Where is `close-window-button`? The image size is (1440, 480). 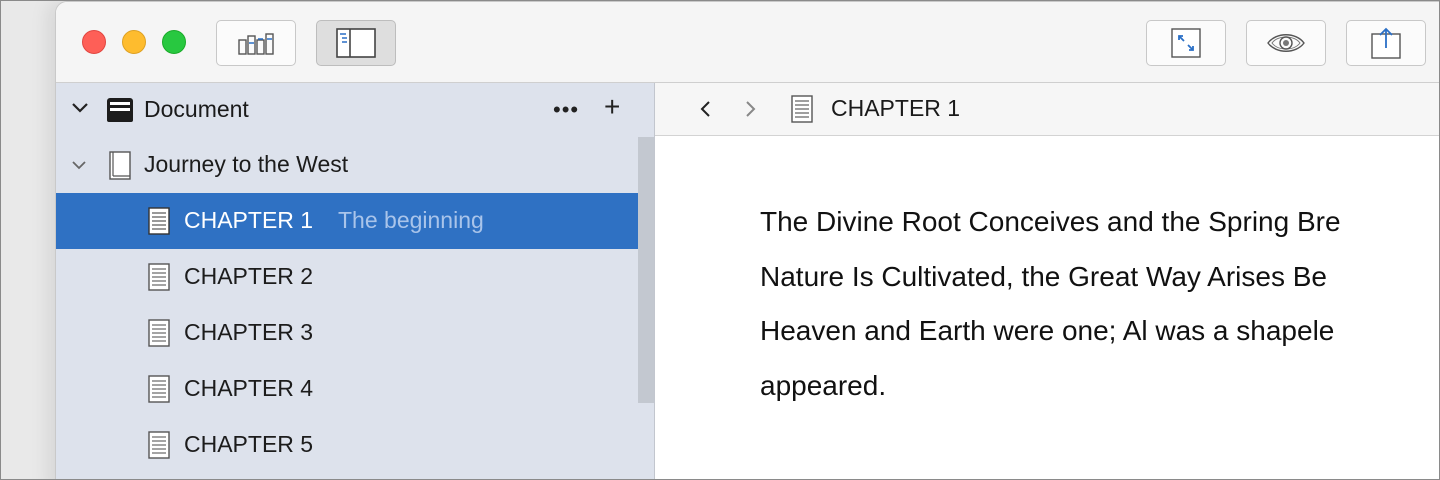
close-window-button is located at coordinates (94, 42).